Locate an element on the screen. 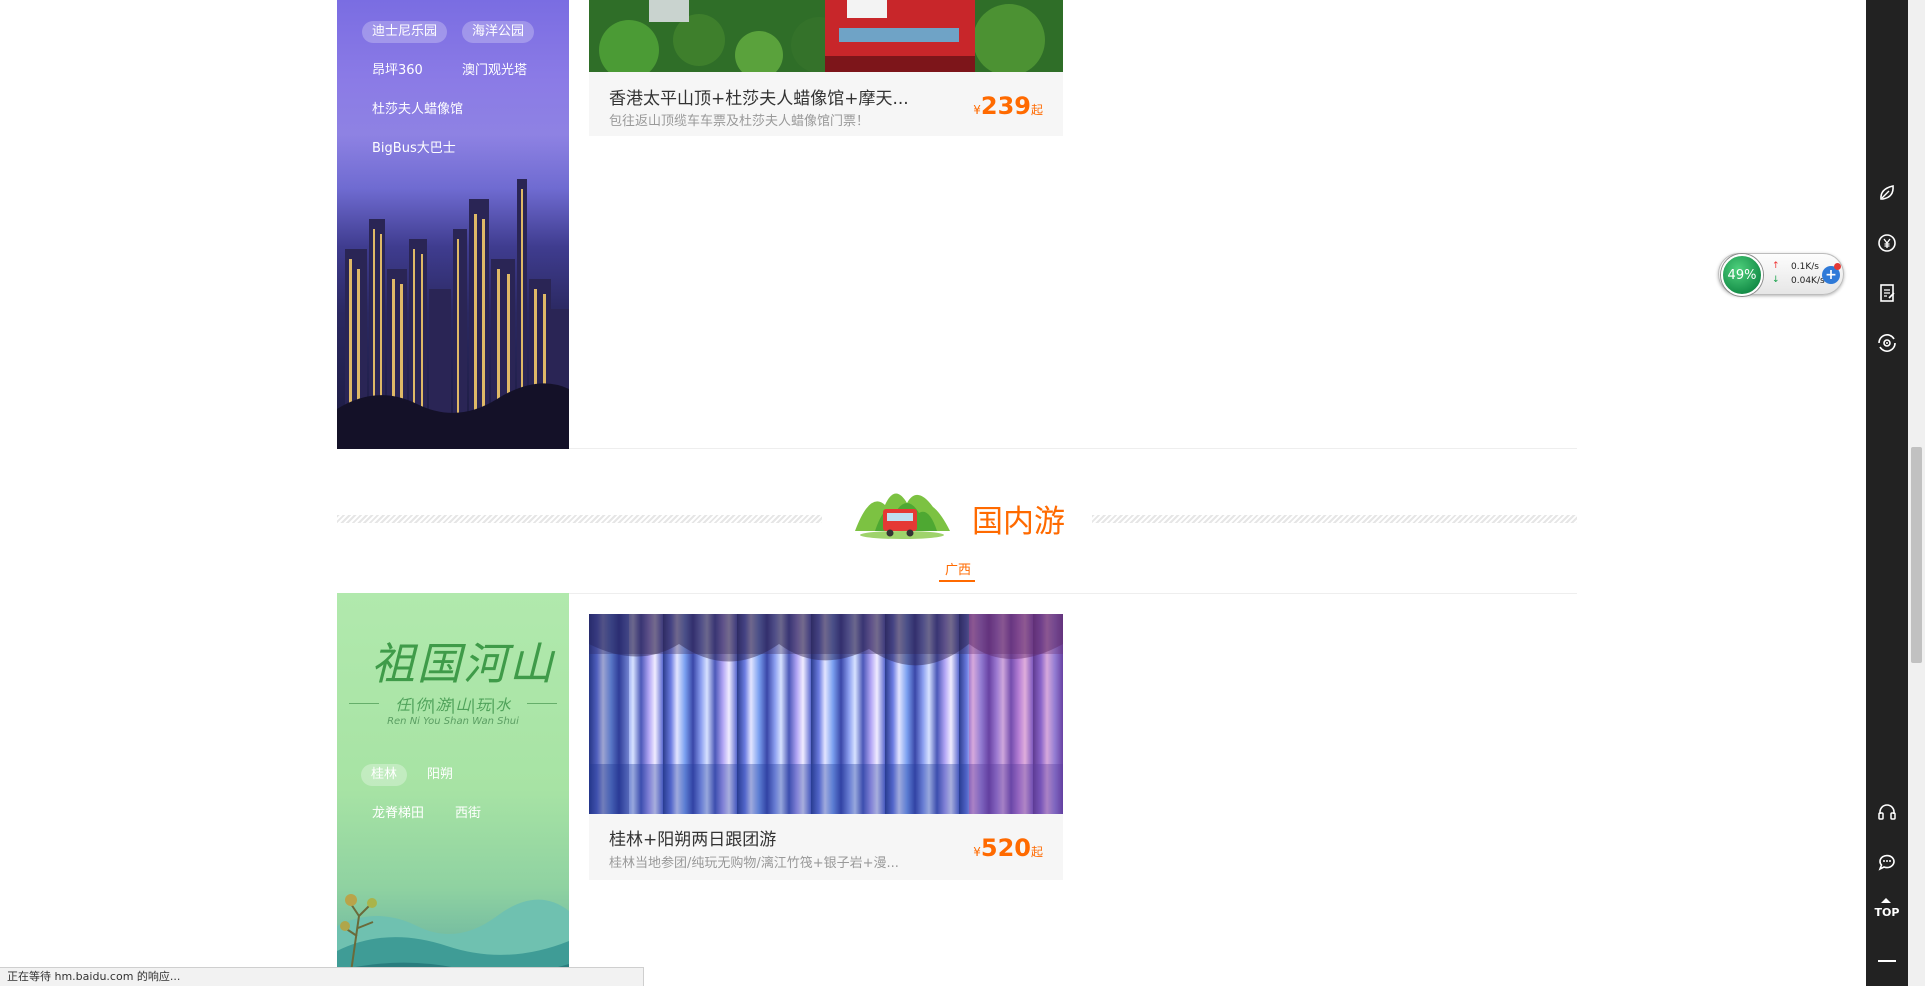 The width and height of the screenshot is (1925, 986). header-stripe-left is located at coordinates (579, 519).